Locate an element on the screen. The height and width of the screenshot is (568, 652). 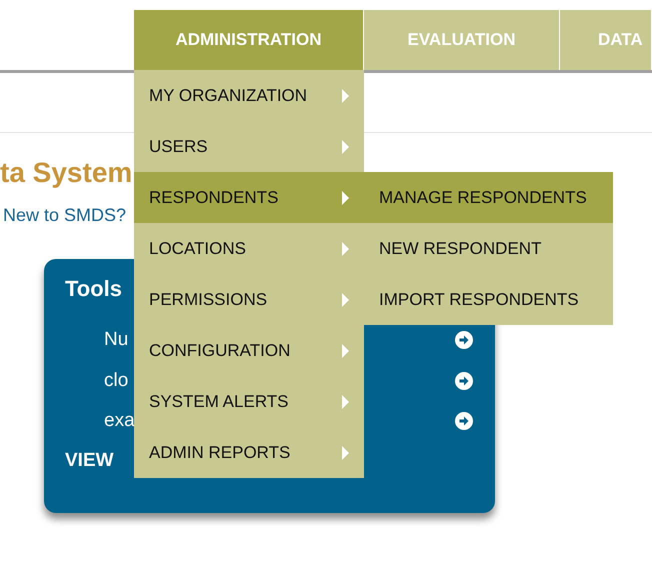
menu-item: RESPONDENTS is located at coordinates (249, 197).